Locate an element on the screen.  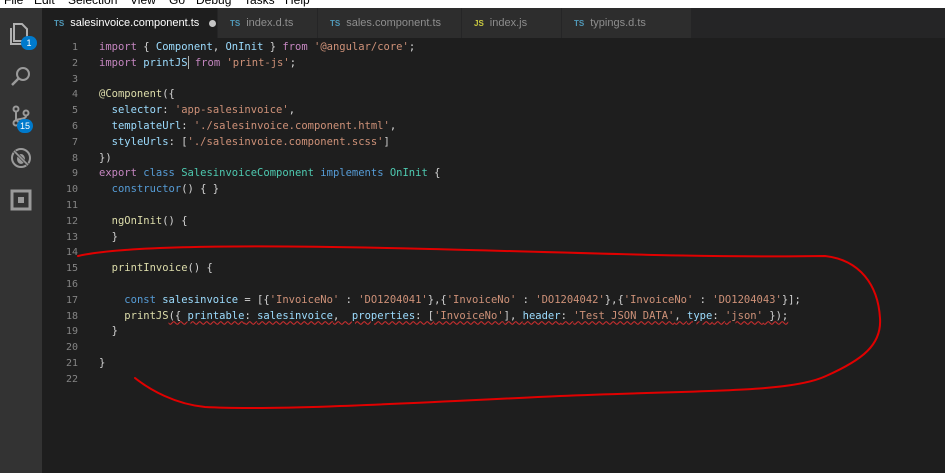
token: = [{ is located at coordinates (254, 299).